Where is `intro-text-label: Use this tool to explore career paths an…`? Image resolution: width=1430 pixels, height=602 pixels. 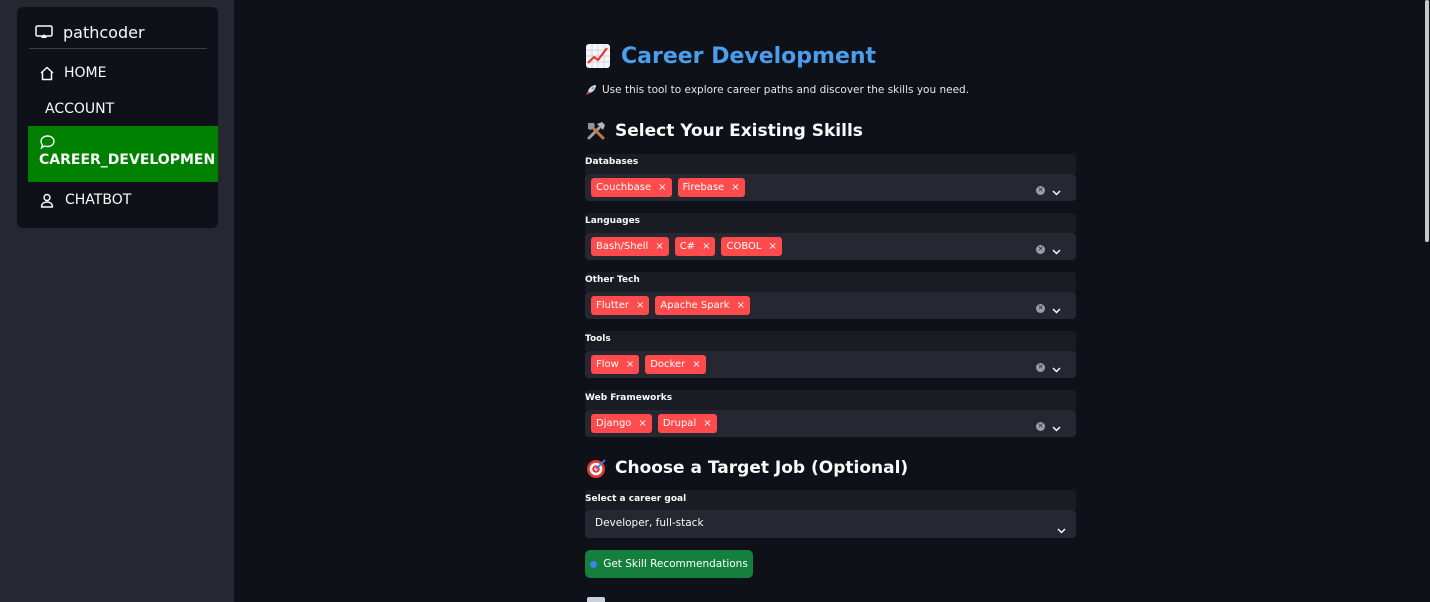 intro-text-label: Use this tool to explore career paths an… is located at coordinates (786, 90).